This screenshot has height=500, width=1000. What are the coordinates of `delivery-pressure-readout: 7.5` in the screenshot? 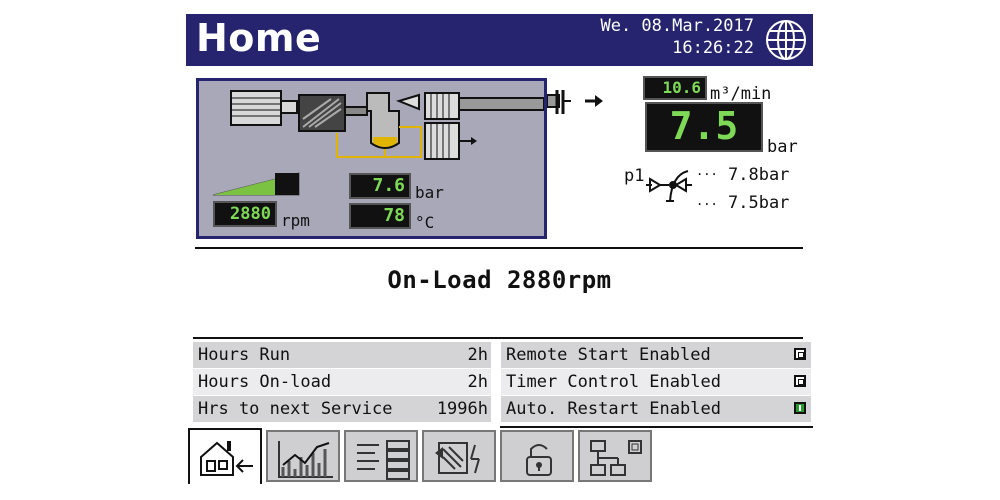 It's located at (704, 127).